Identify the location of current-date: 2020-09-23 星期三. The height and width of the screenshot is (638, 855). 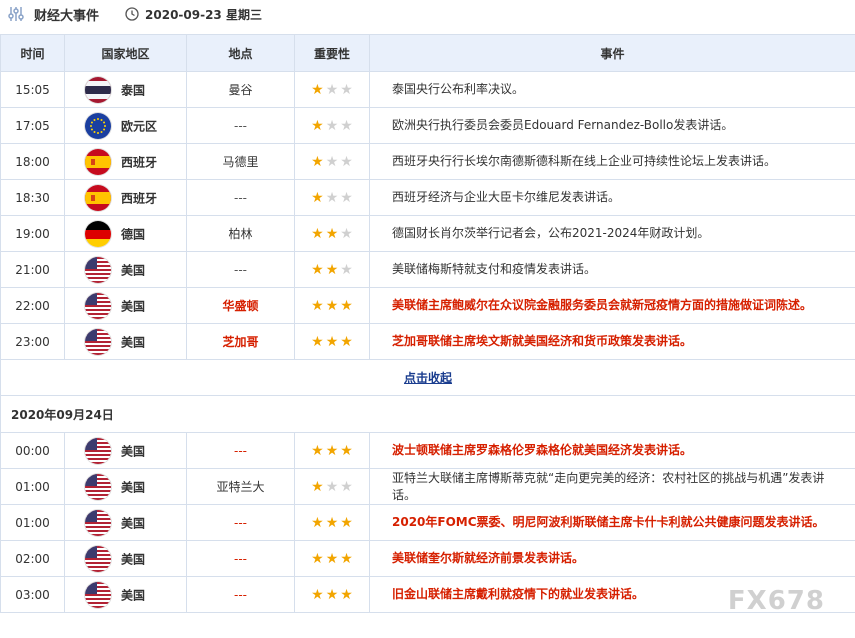
(203, 14).